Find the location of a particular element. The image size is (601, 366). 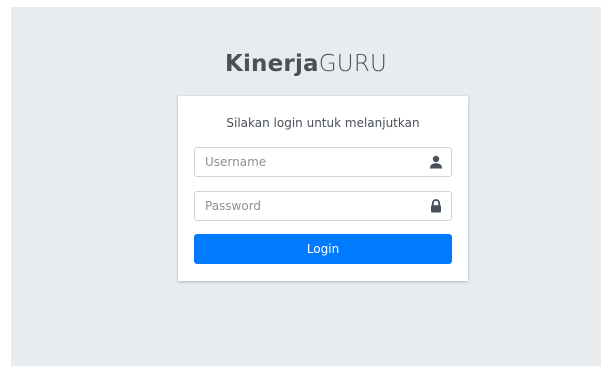

lock-icon is located at coordinates (436, 206).